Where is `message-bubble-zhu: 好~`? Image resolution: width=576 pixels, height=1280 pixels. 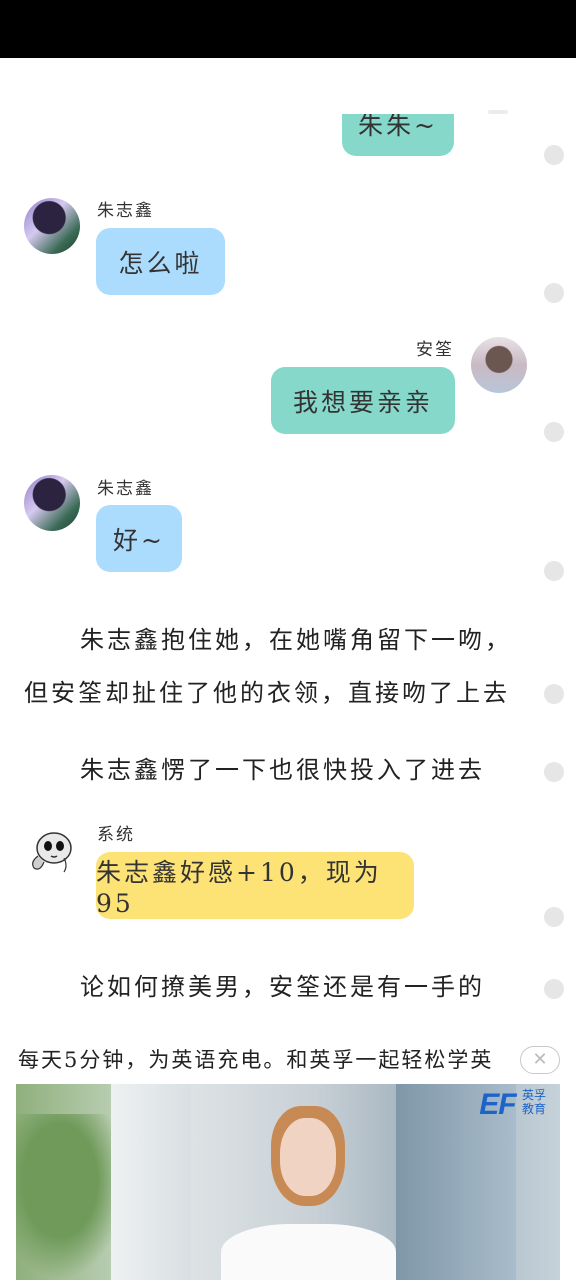
message-bubble-zhu: 好~ is located at coordinates (139, 538).